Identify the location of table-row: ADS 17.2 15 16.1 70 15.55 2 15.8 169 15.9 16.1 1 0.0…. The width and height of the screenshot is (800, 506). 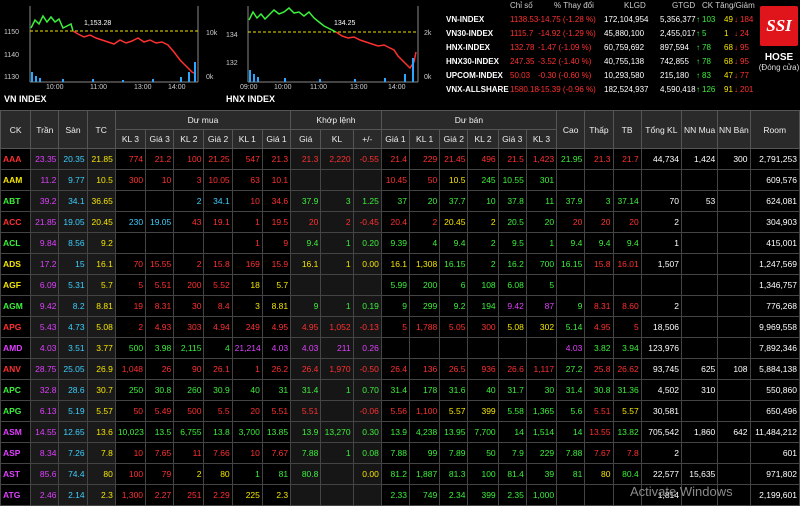
(400, 264).